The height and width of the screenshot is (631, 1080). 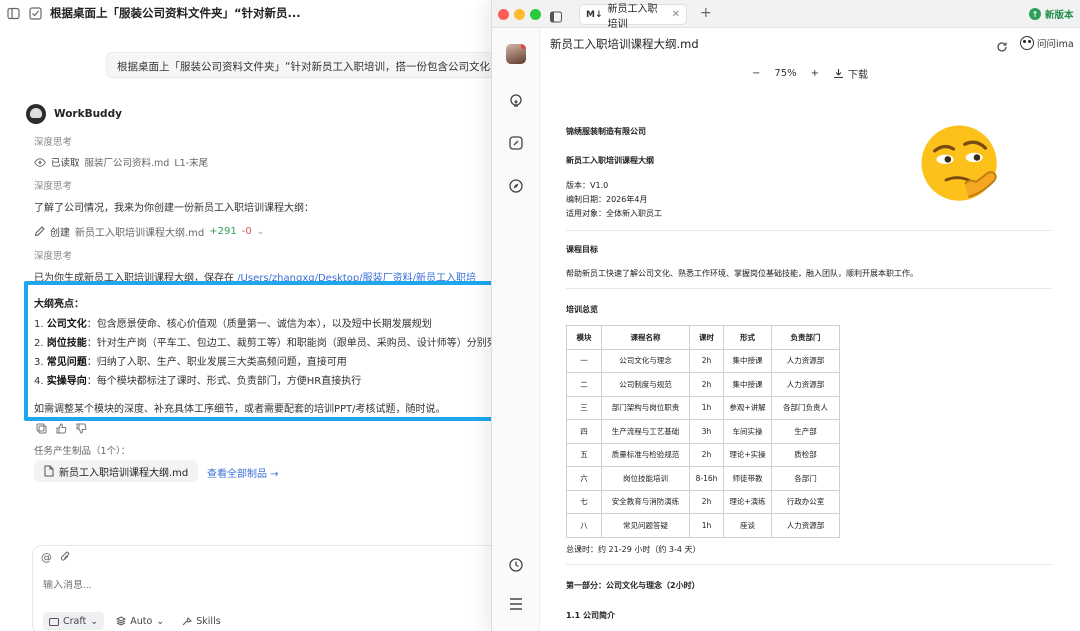 I want to click on table-cell: 1h, so click(x=706, y=407).